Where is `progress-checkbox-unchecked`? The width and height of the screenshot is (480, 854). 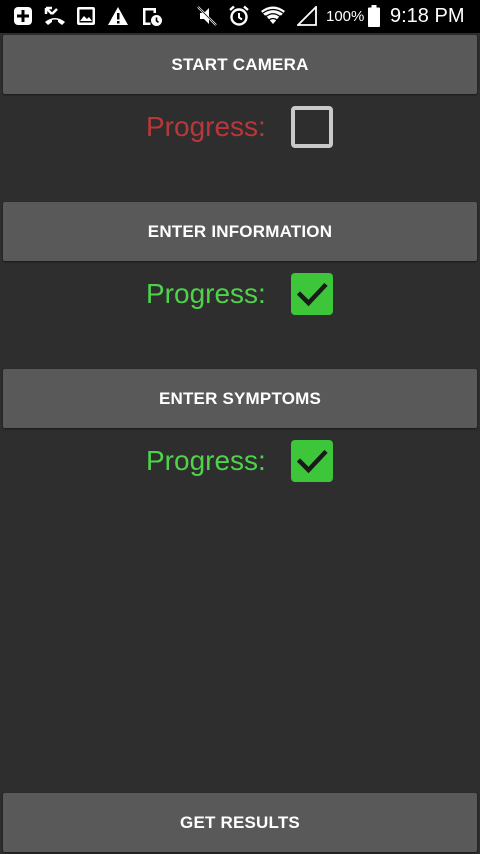
progress-checkbox-unchecked is located at coordinates (312, 127).